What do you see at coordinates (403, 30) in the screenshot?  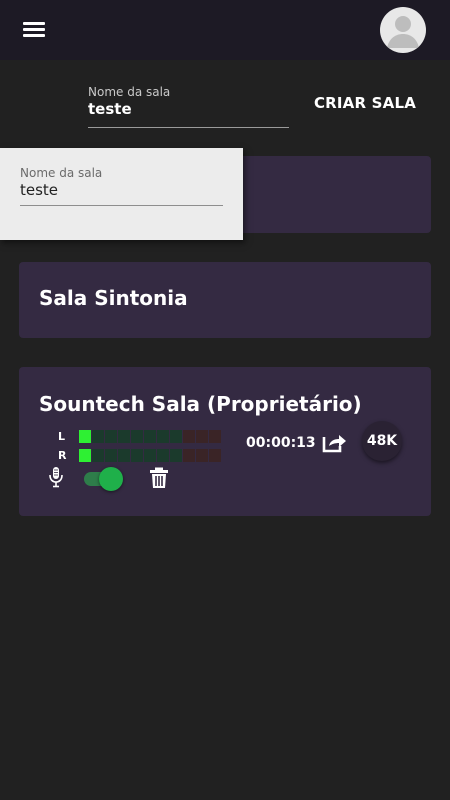 I see `user-avatar-icon` at bounding box center [403, 30].